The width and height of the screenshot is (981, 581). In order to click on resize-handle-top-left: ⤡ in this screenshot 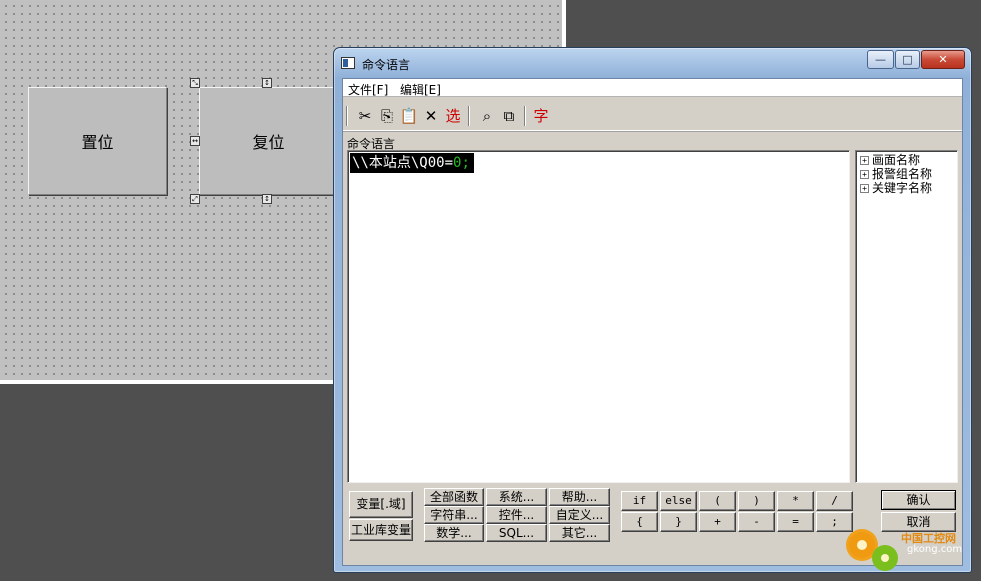, I will do `click(195, 83)`.